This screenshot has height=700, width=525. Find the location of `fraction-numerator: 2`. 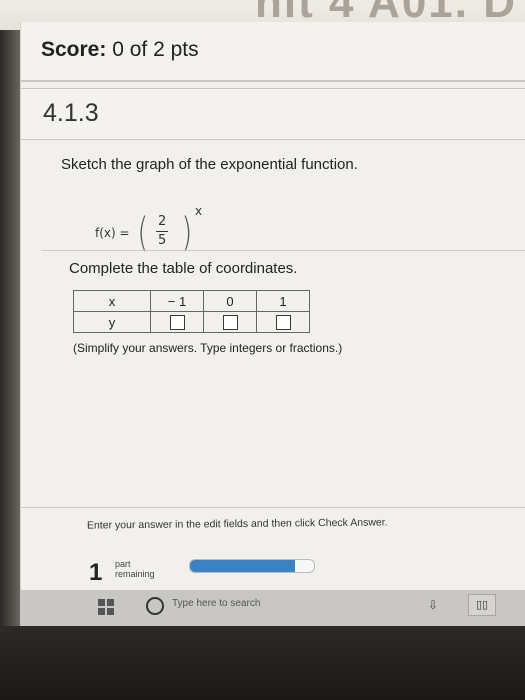

fraction-numerator: 2 is located at coordinates (162, 221).